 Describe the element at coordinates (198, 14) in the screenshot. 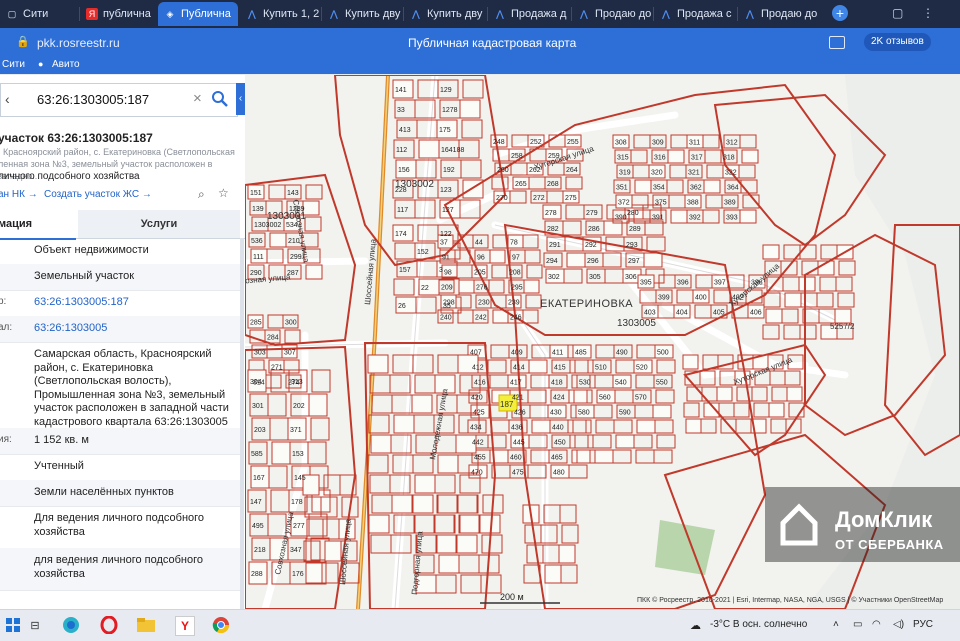

I see `tab-2: ◈ Публична` at that location.